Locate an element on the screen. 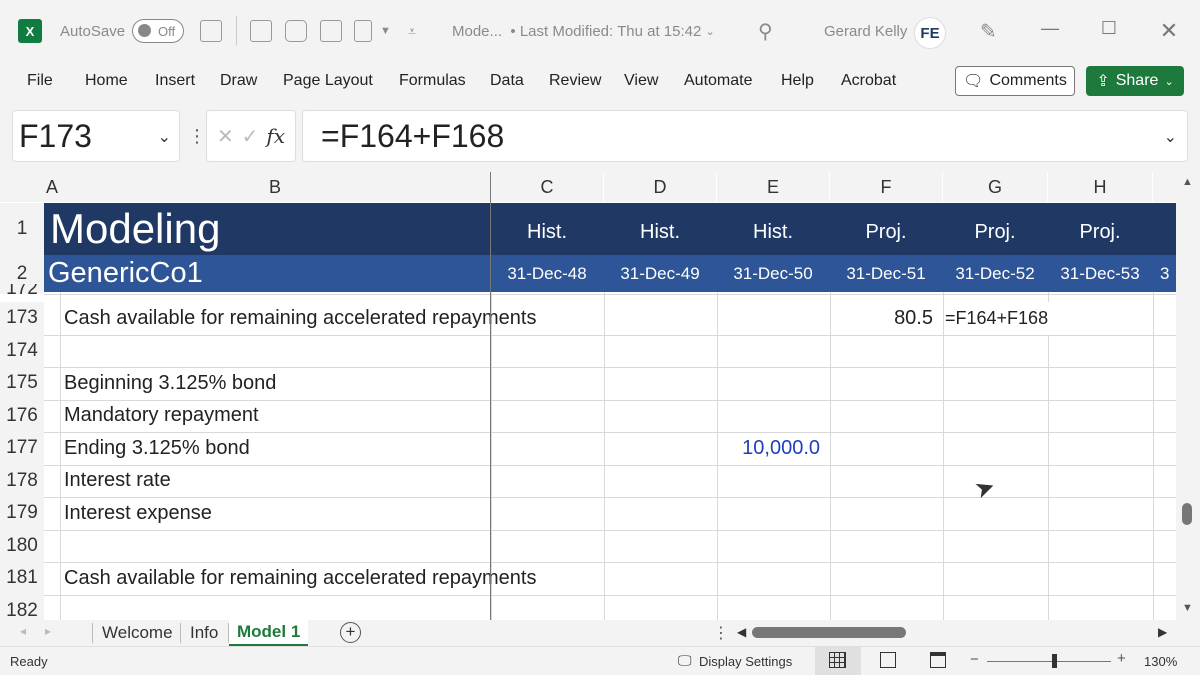  row-header: 178 is located at coordinates (22, 480).